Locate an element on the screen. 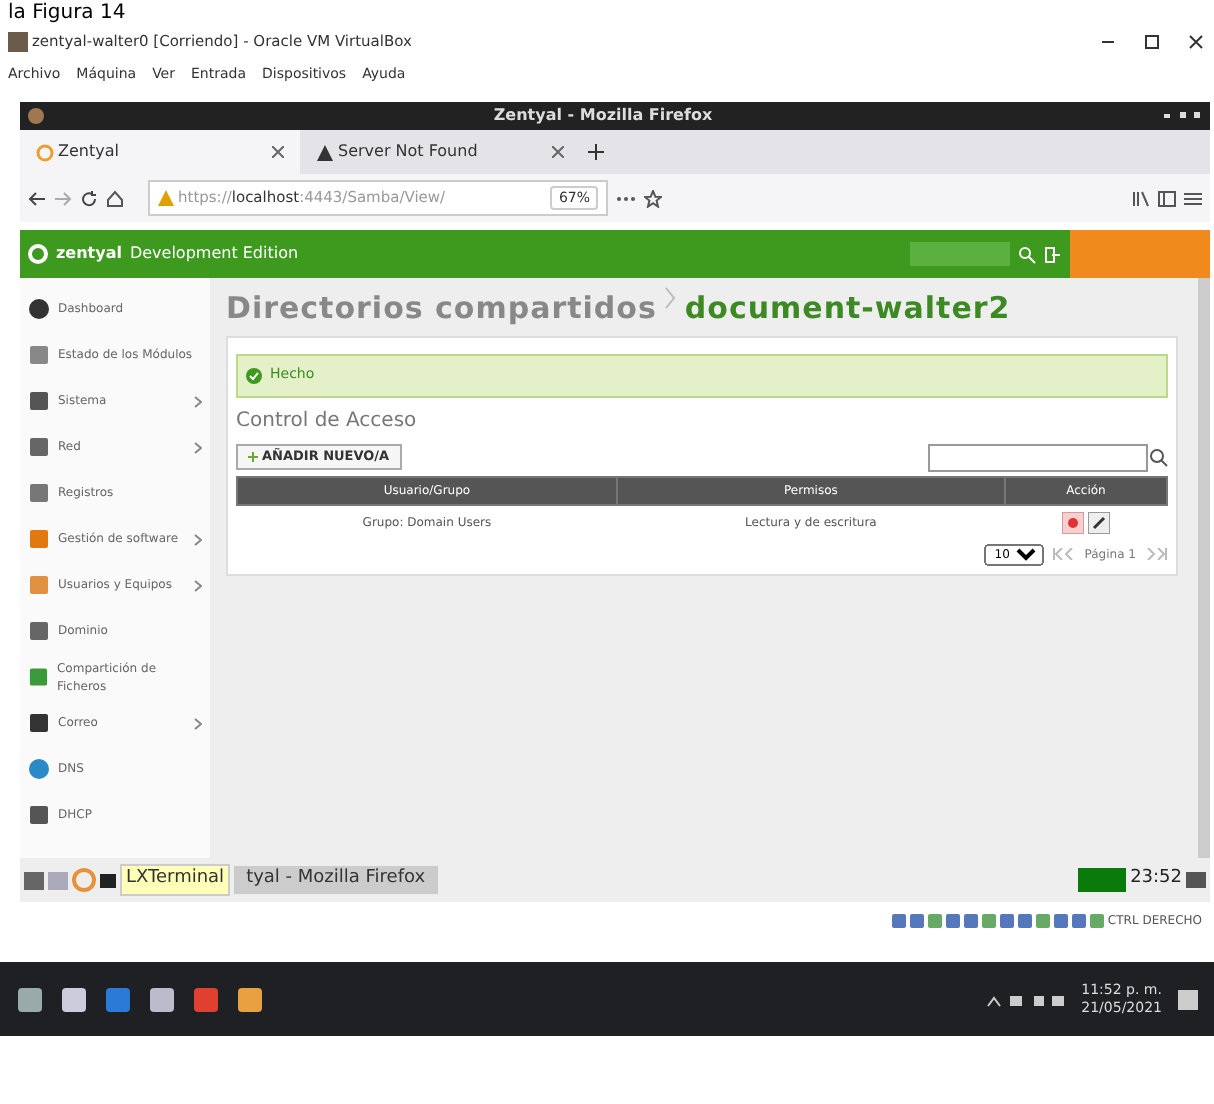 The width and height of the screenshot is (1214, 1104). clock: 23:52 is located at coordinates (1156, 879).